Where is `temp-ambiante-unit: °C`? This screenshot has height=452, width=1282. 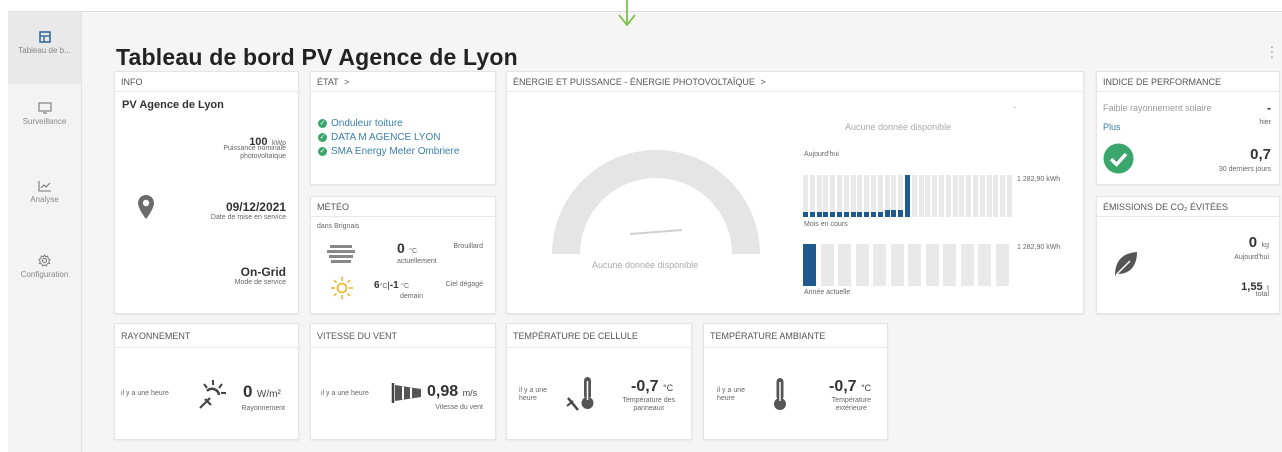
temp-ambiante-unit: °C is located at coordinates (866, 388).